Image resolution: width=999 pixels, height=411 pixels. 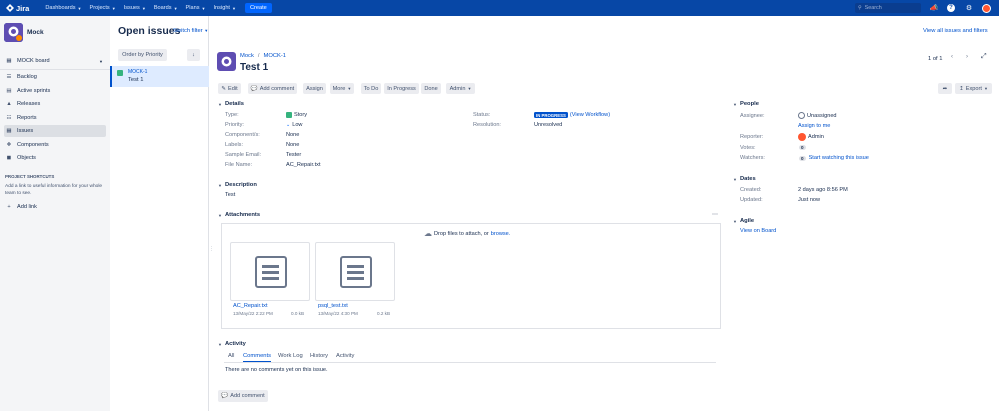 I want to click on type-value-text: Story, so click(x=301, y=115).